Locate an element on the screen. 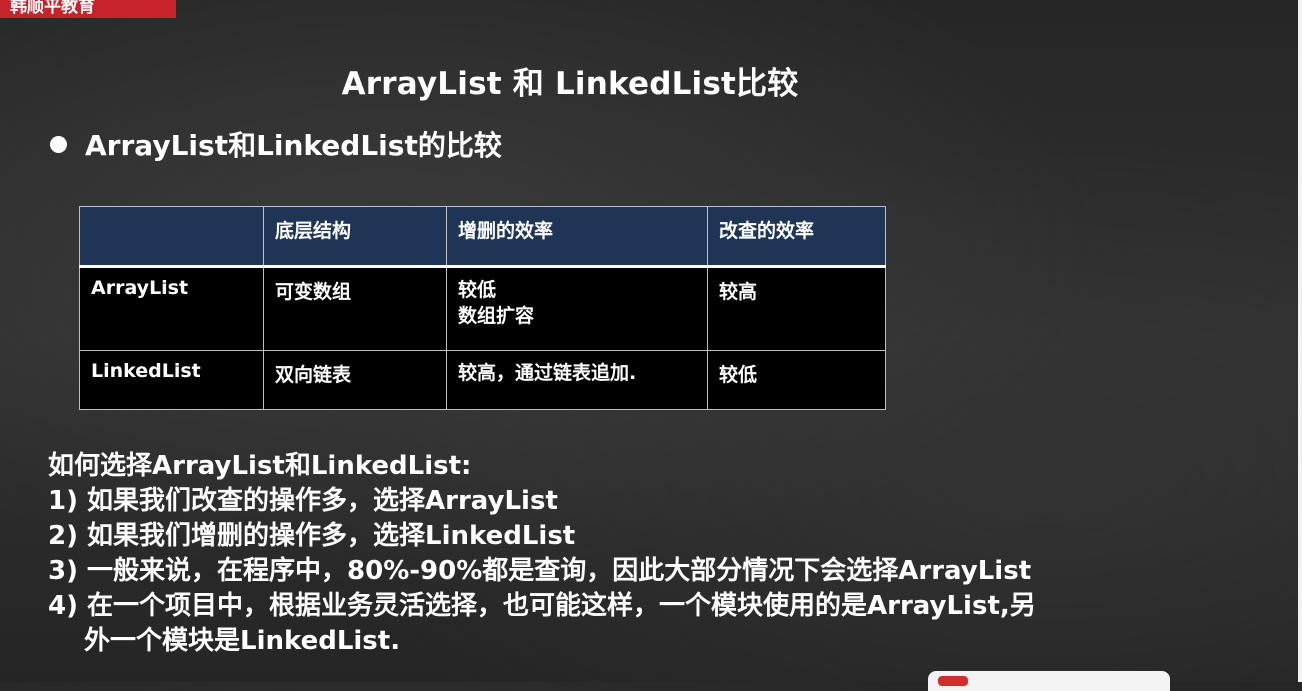 This screenshot has width=1302, height=691. brand-logo: 韩顺平教育 is located at coordinates (88, 9).